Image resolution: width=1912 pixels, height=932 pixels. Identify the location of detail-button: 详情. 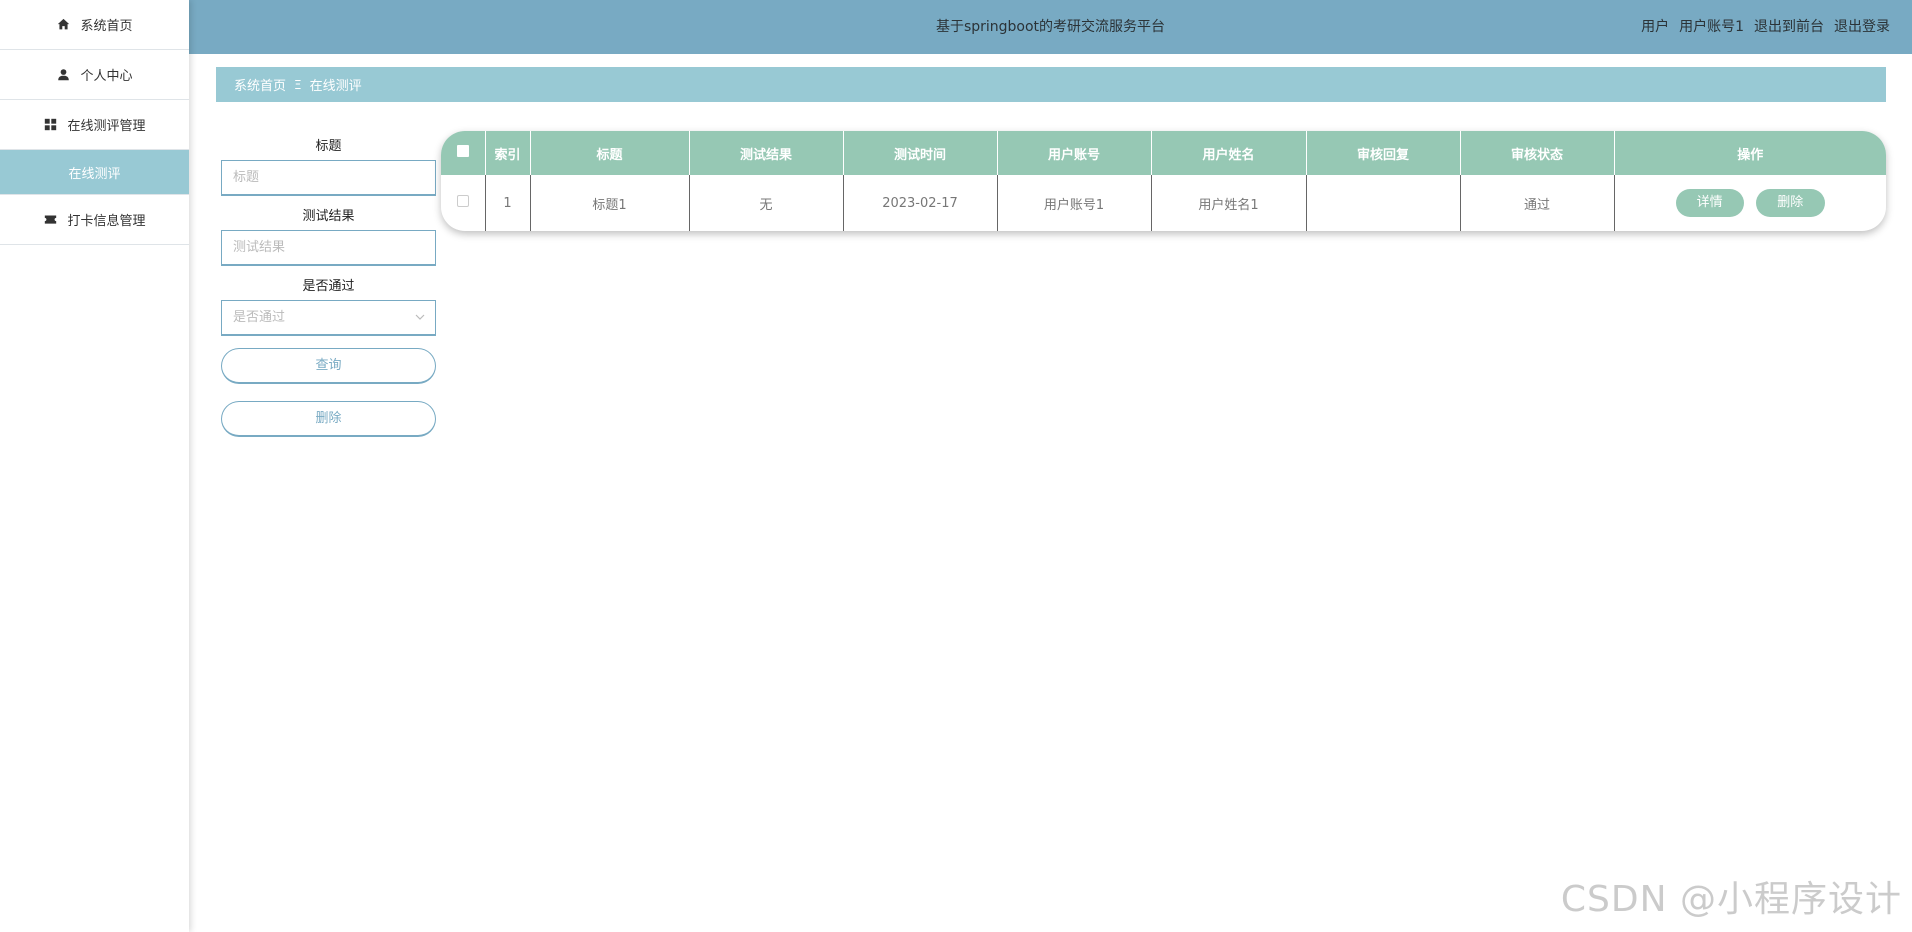
(1709, 203).